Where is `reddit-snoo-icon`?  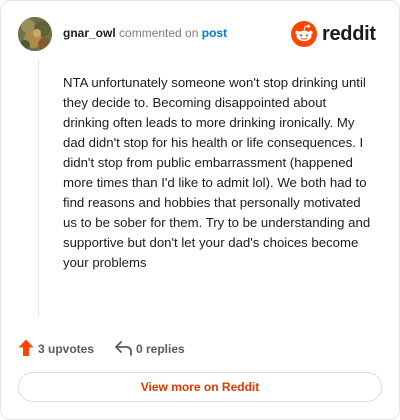
reddit-snoo-icon is located at coordinates (304, 34).